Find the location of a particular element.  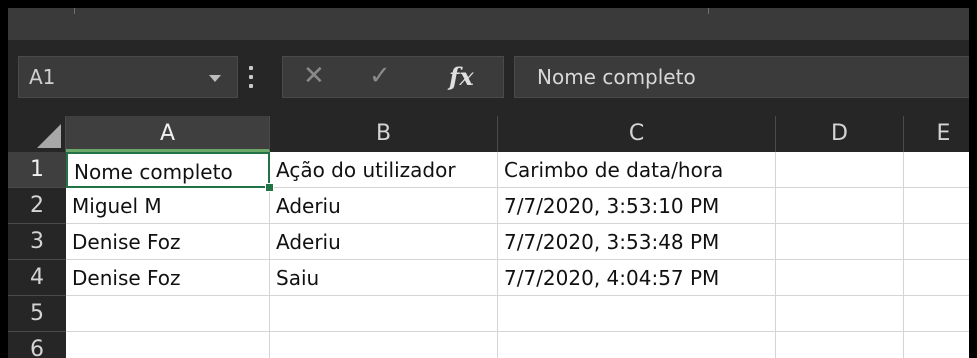

cell-a3: Denise Foz is located at coordinates (168, 242).